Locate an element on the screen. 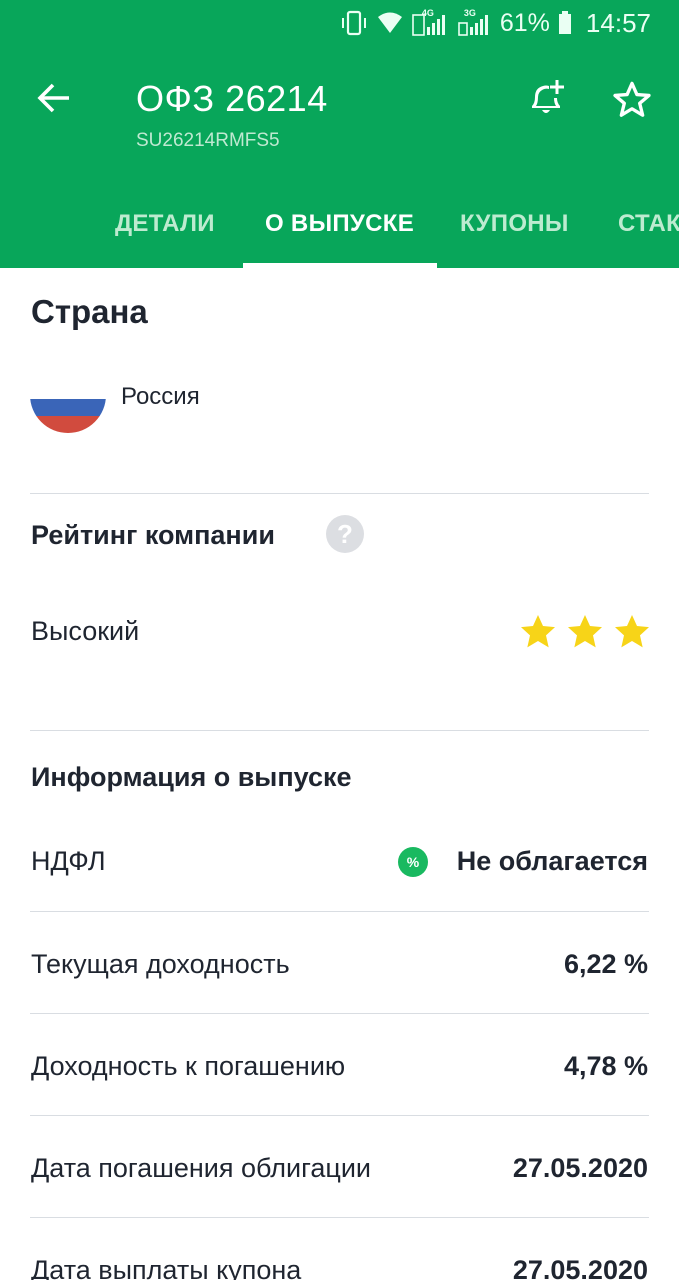 This screenshot has height=1280, width=679. info-row-value: 4,78 % is located at coordinates (605, 1066).